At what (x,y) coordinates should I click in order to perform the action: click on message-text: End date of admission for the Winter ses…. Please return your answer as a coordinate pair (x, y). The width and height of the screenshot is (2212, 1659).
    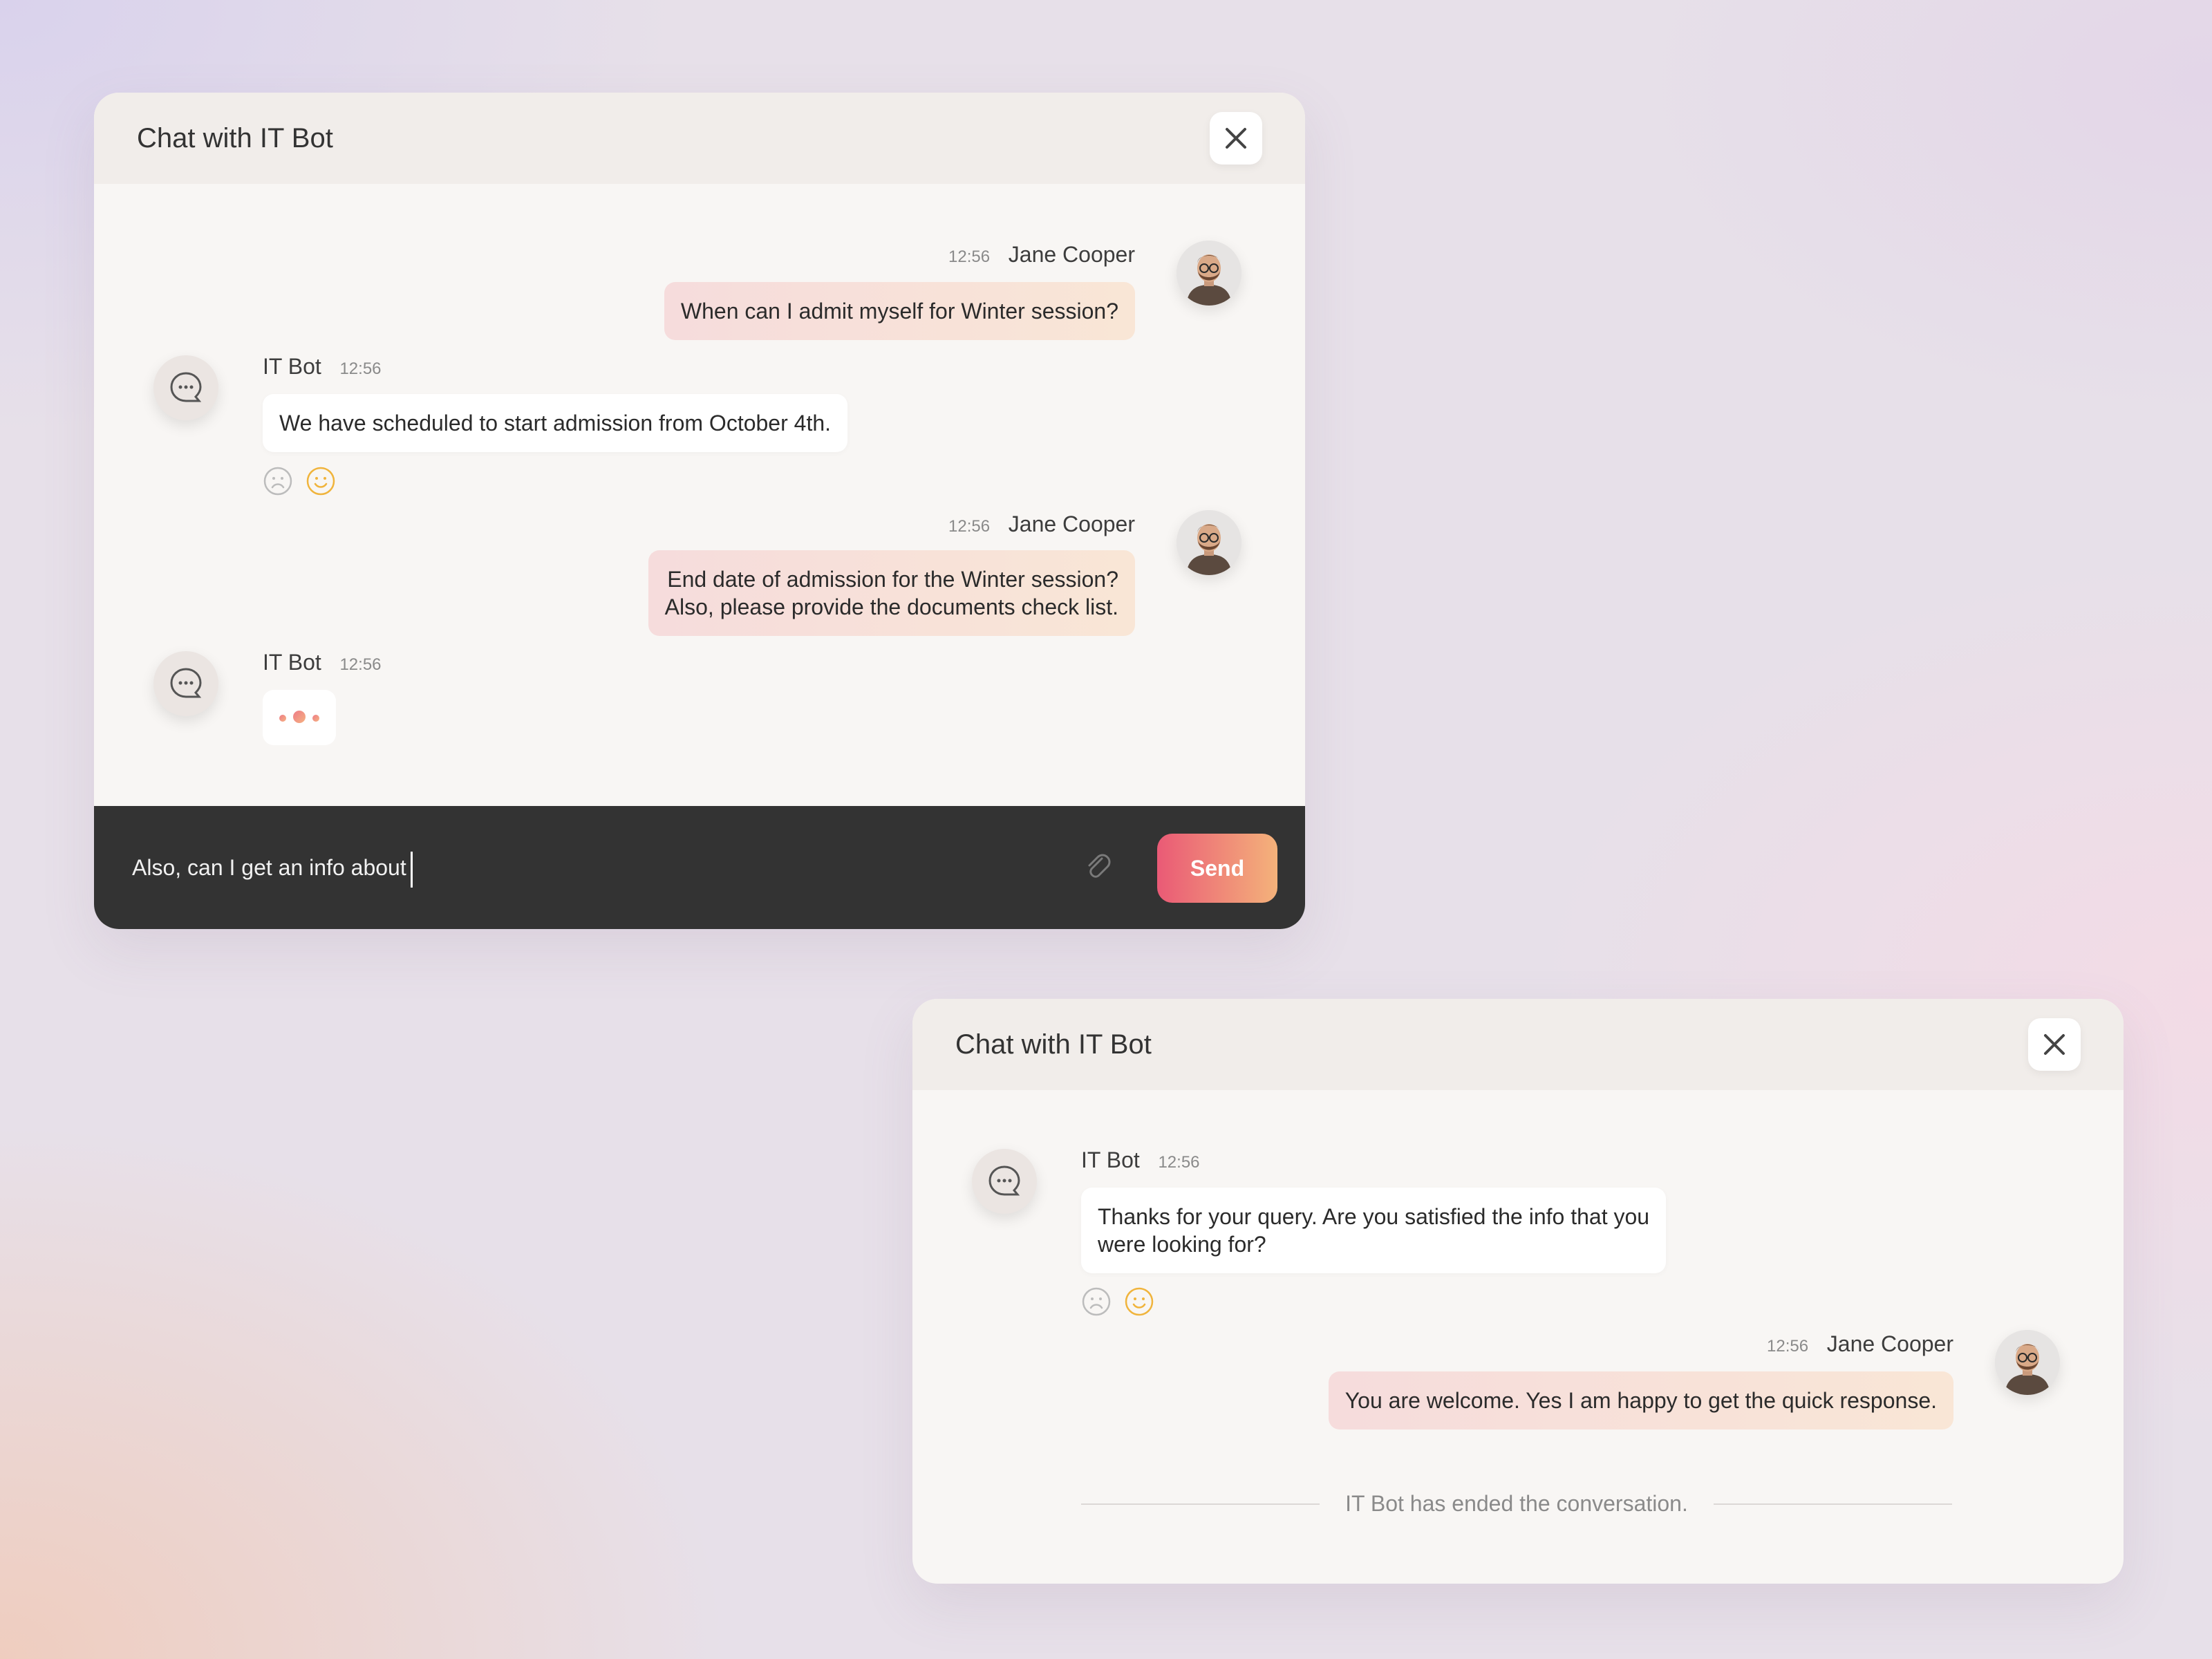
    Looking at the image, I should click on (892, 579).